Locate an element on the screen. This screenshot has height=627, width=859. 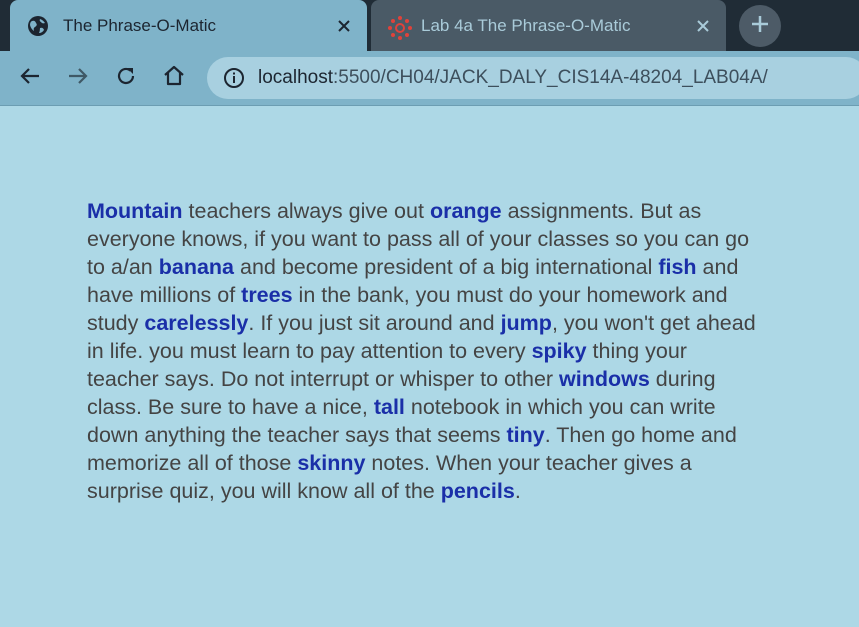
arrow-left-icon is located at coordinates (30, 78).